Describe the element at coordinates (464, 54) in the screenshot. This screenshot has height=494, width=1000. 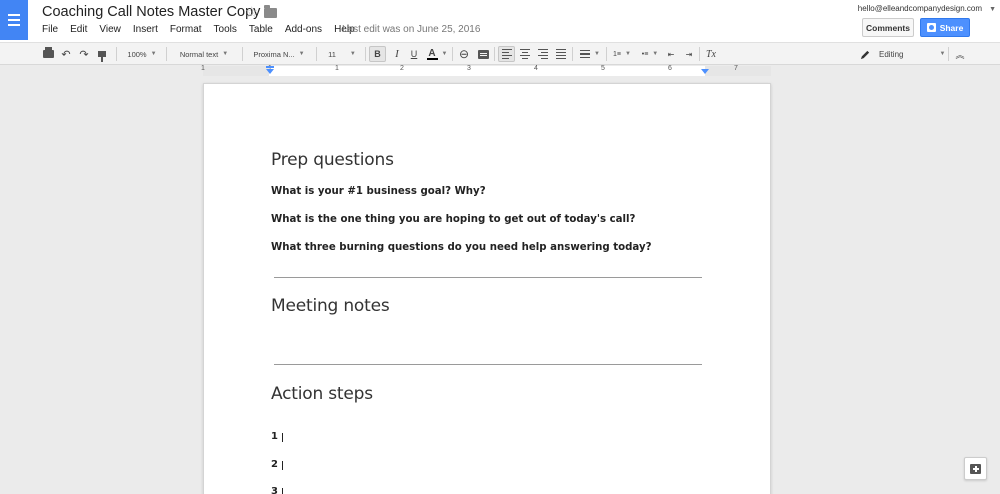
I see `link-button: ⊖` at that location.